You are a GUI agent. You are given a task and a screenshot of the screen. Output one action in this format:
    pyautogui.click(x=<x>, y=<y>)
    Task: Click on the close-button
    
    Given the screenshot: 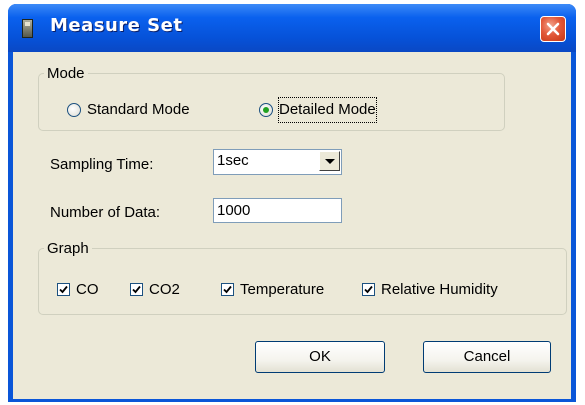 What is the action you would take?
    pyautogui.click(x=553, y=29)
    